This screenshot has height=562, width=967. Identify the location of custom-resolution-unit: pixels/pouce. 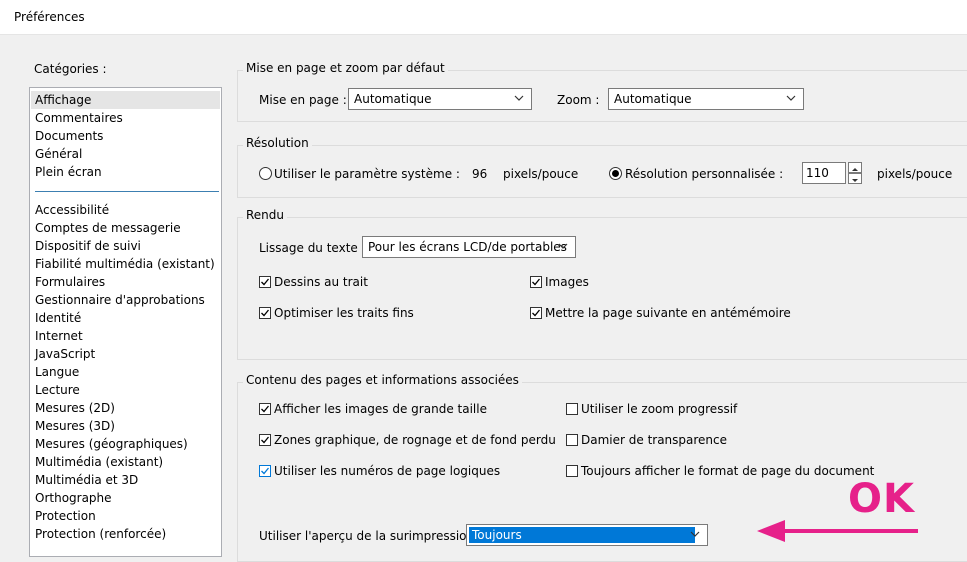
(915, 174).